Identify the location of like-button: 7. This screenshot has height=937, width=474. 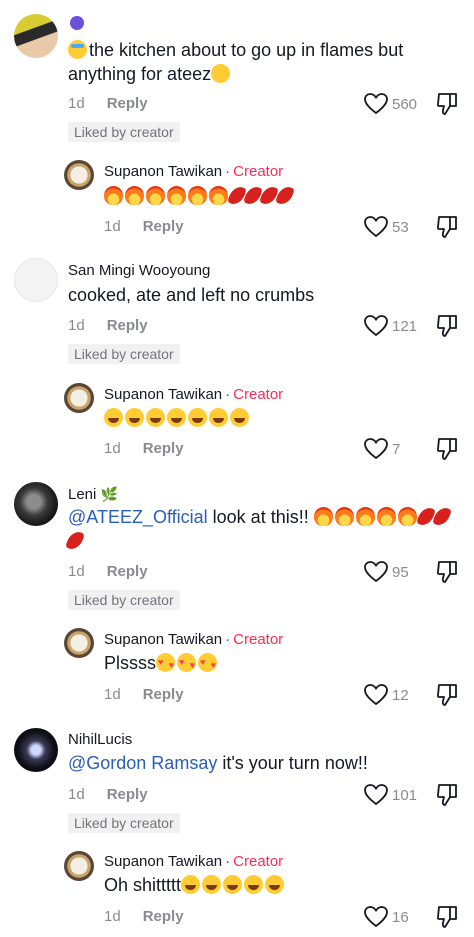
(382, 449).